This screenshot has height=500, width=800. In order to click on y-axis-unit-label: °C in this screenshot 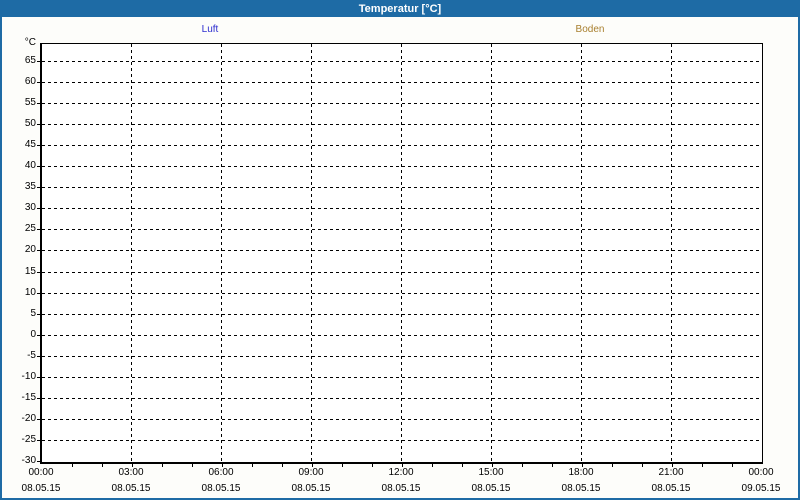, I will do `click(30, 42)`.